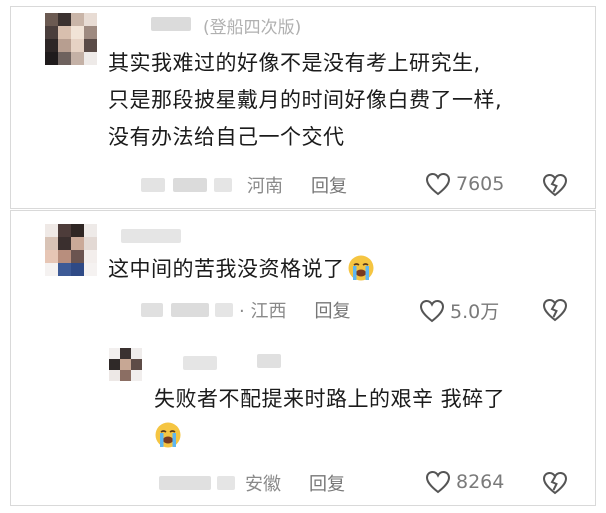 This screenshot has width=606, height=513. Describe the element at coordinates (329, 418) in the screenshot. I see `reply-text: 失败者不配提来时路上的艰辛 我碎了` at that location.